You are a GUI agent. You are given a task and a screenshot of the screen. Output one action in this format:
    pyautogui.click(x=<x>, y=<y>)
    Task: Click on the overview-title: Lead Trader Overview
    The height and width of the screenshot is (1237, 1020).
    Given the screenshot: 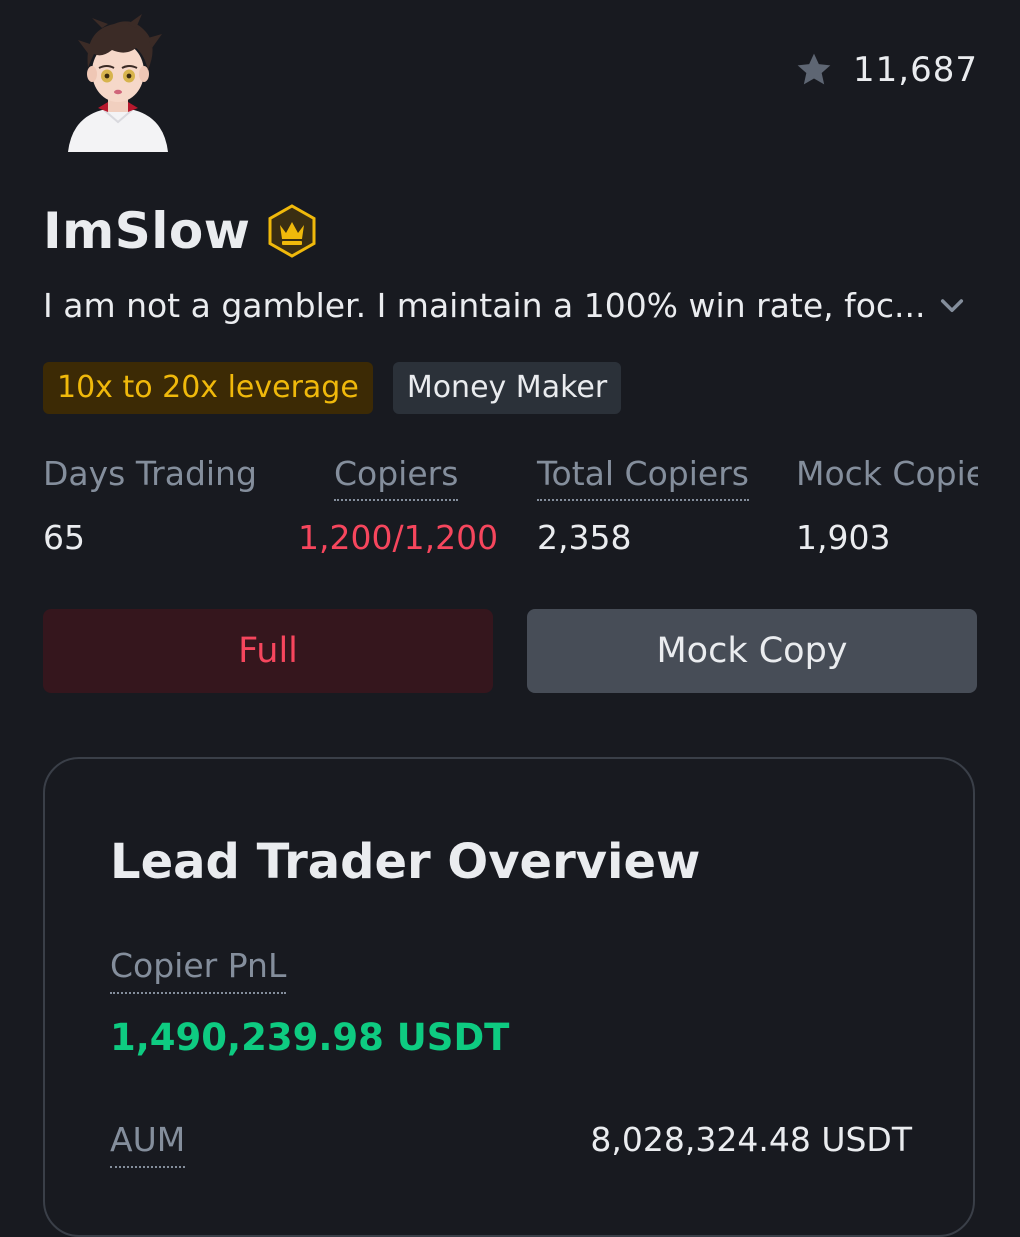 What is the action you would take?
    pyautogui.click(x=405, y=862)
    